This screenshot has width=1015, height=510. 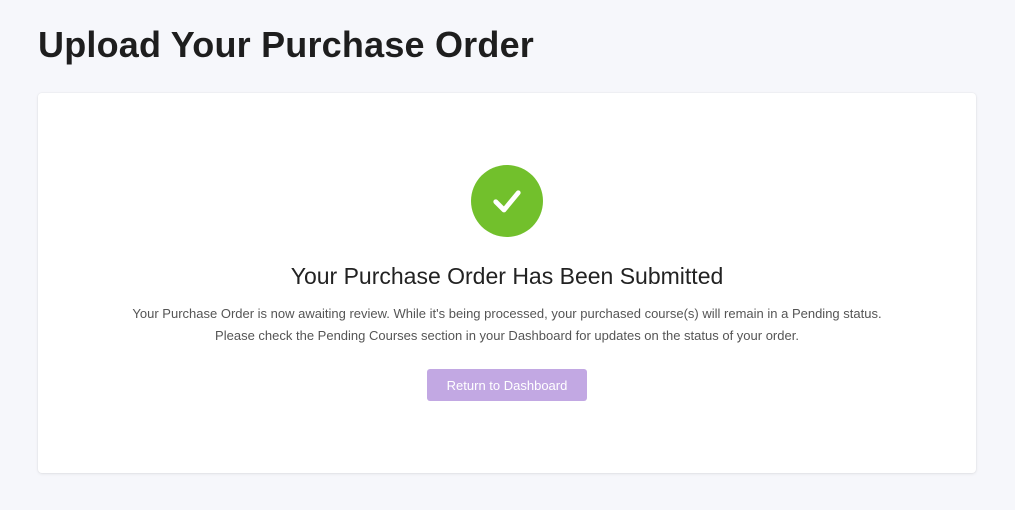 I want to click on check-circle-icon, so click(x=507, y=201).